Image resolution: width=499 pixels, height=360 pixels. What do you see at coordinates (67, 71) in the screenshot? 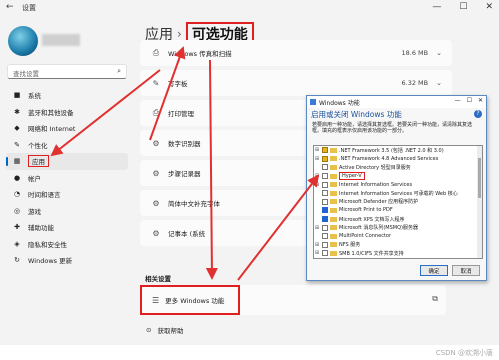
I see `search-input: 查找设置 ⌕` at bounding box center [67, 71].